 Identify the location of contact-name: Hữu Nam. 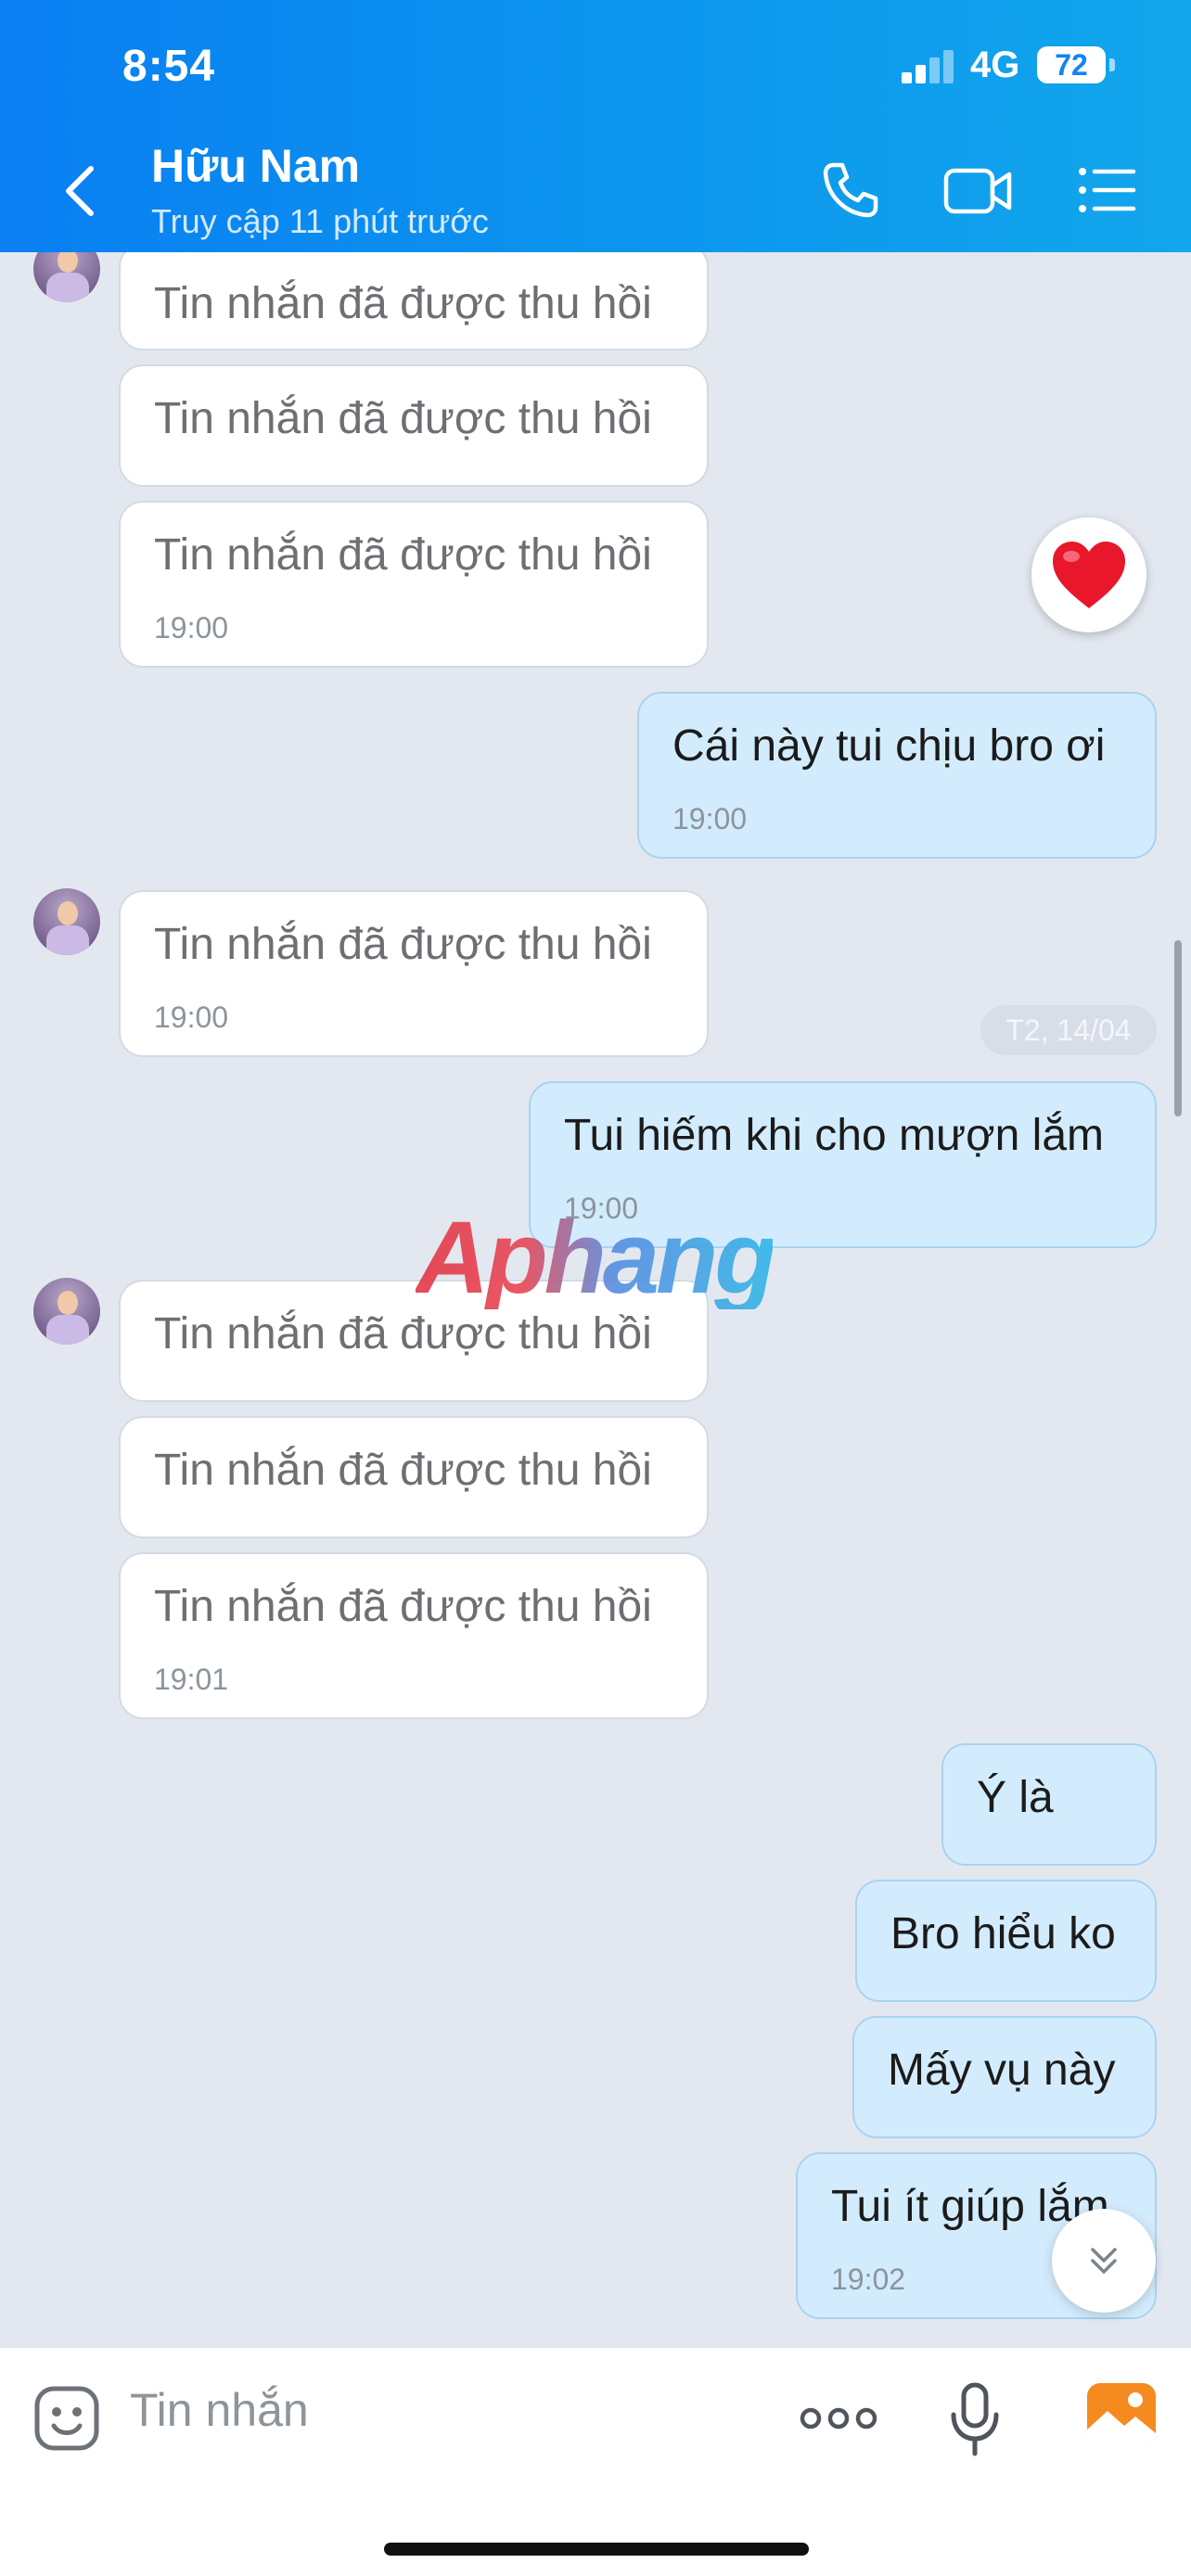
(255, 166).